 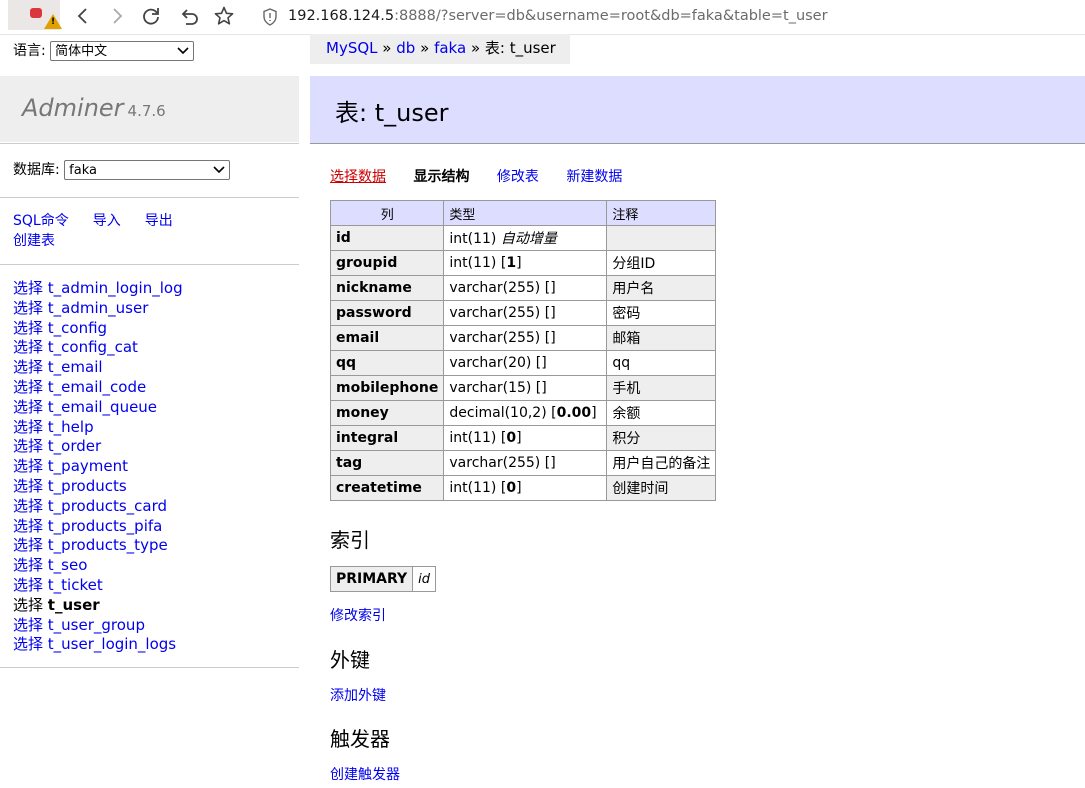 What do you see at coordinates (74, 605) in the screenshot?
I see `table-name-link: t_user` at bounding box center [74, 605].